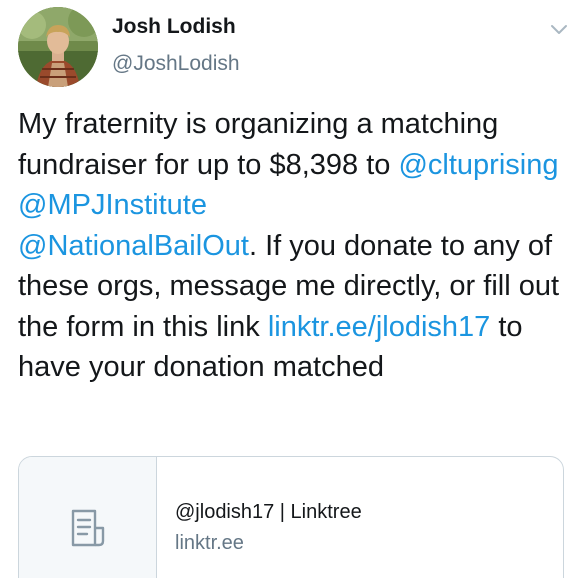 This screenshot has height=578, width=580. I want to click on profile-photo, so click(58, 47).